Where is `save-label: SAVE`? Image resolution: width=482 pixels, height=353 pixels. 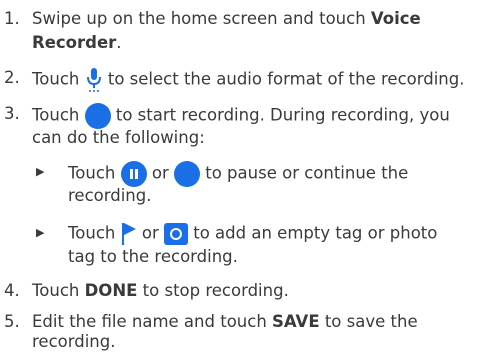 save-label: SAVE is located at coordinates (296, 321).